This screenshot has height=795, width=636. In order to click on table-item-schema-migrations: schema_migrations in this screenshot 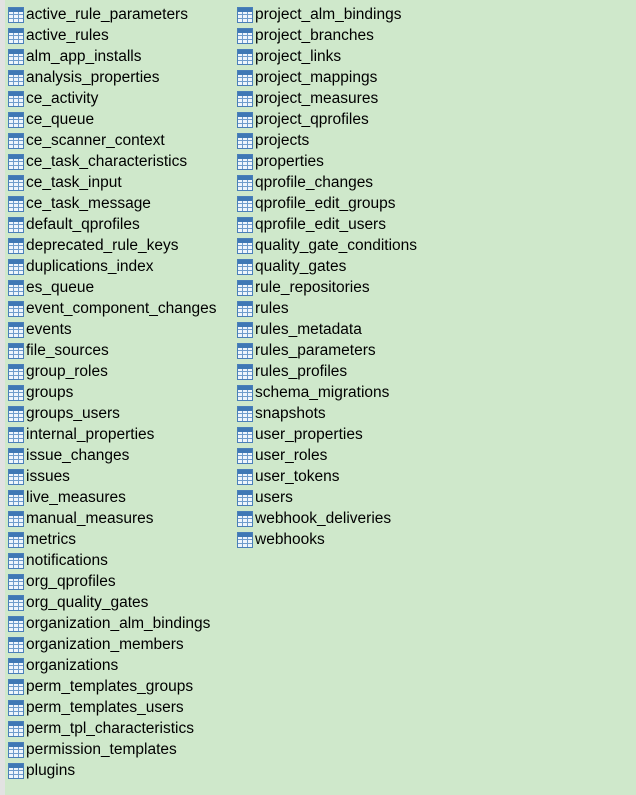, I will do `click(327, 392)`.